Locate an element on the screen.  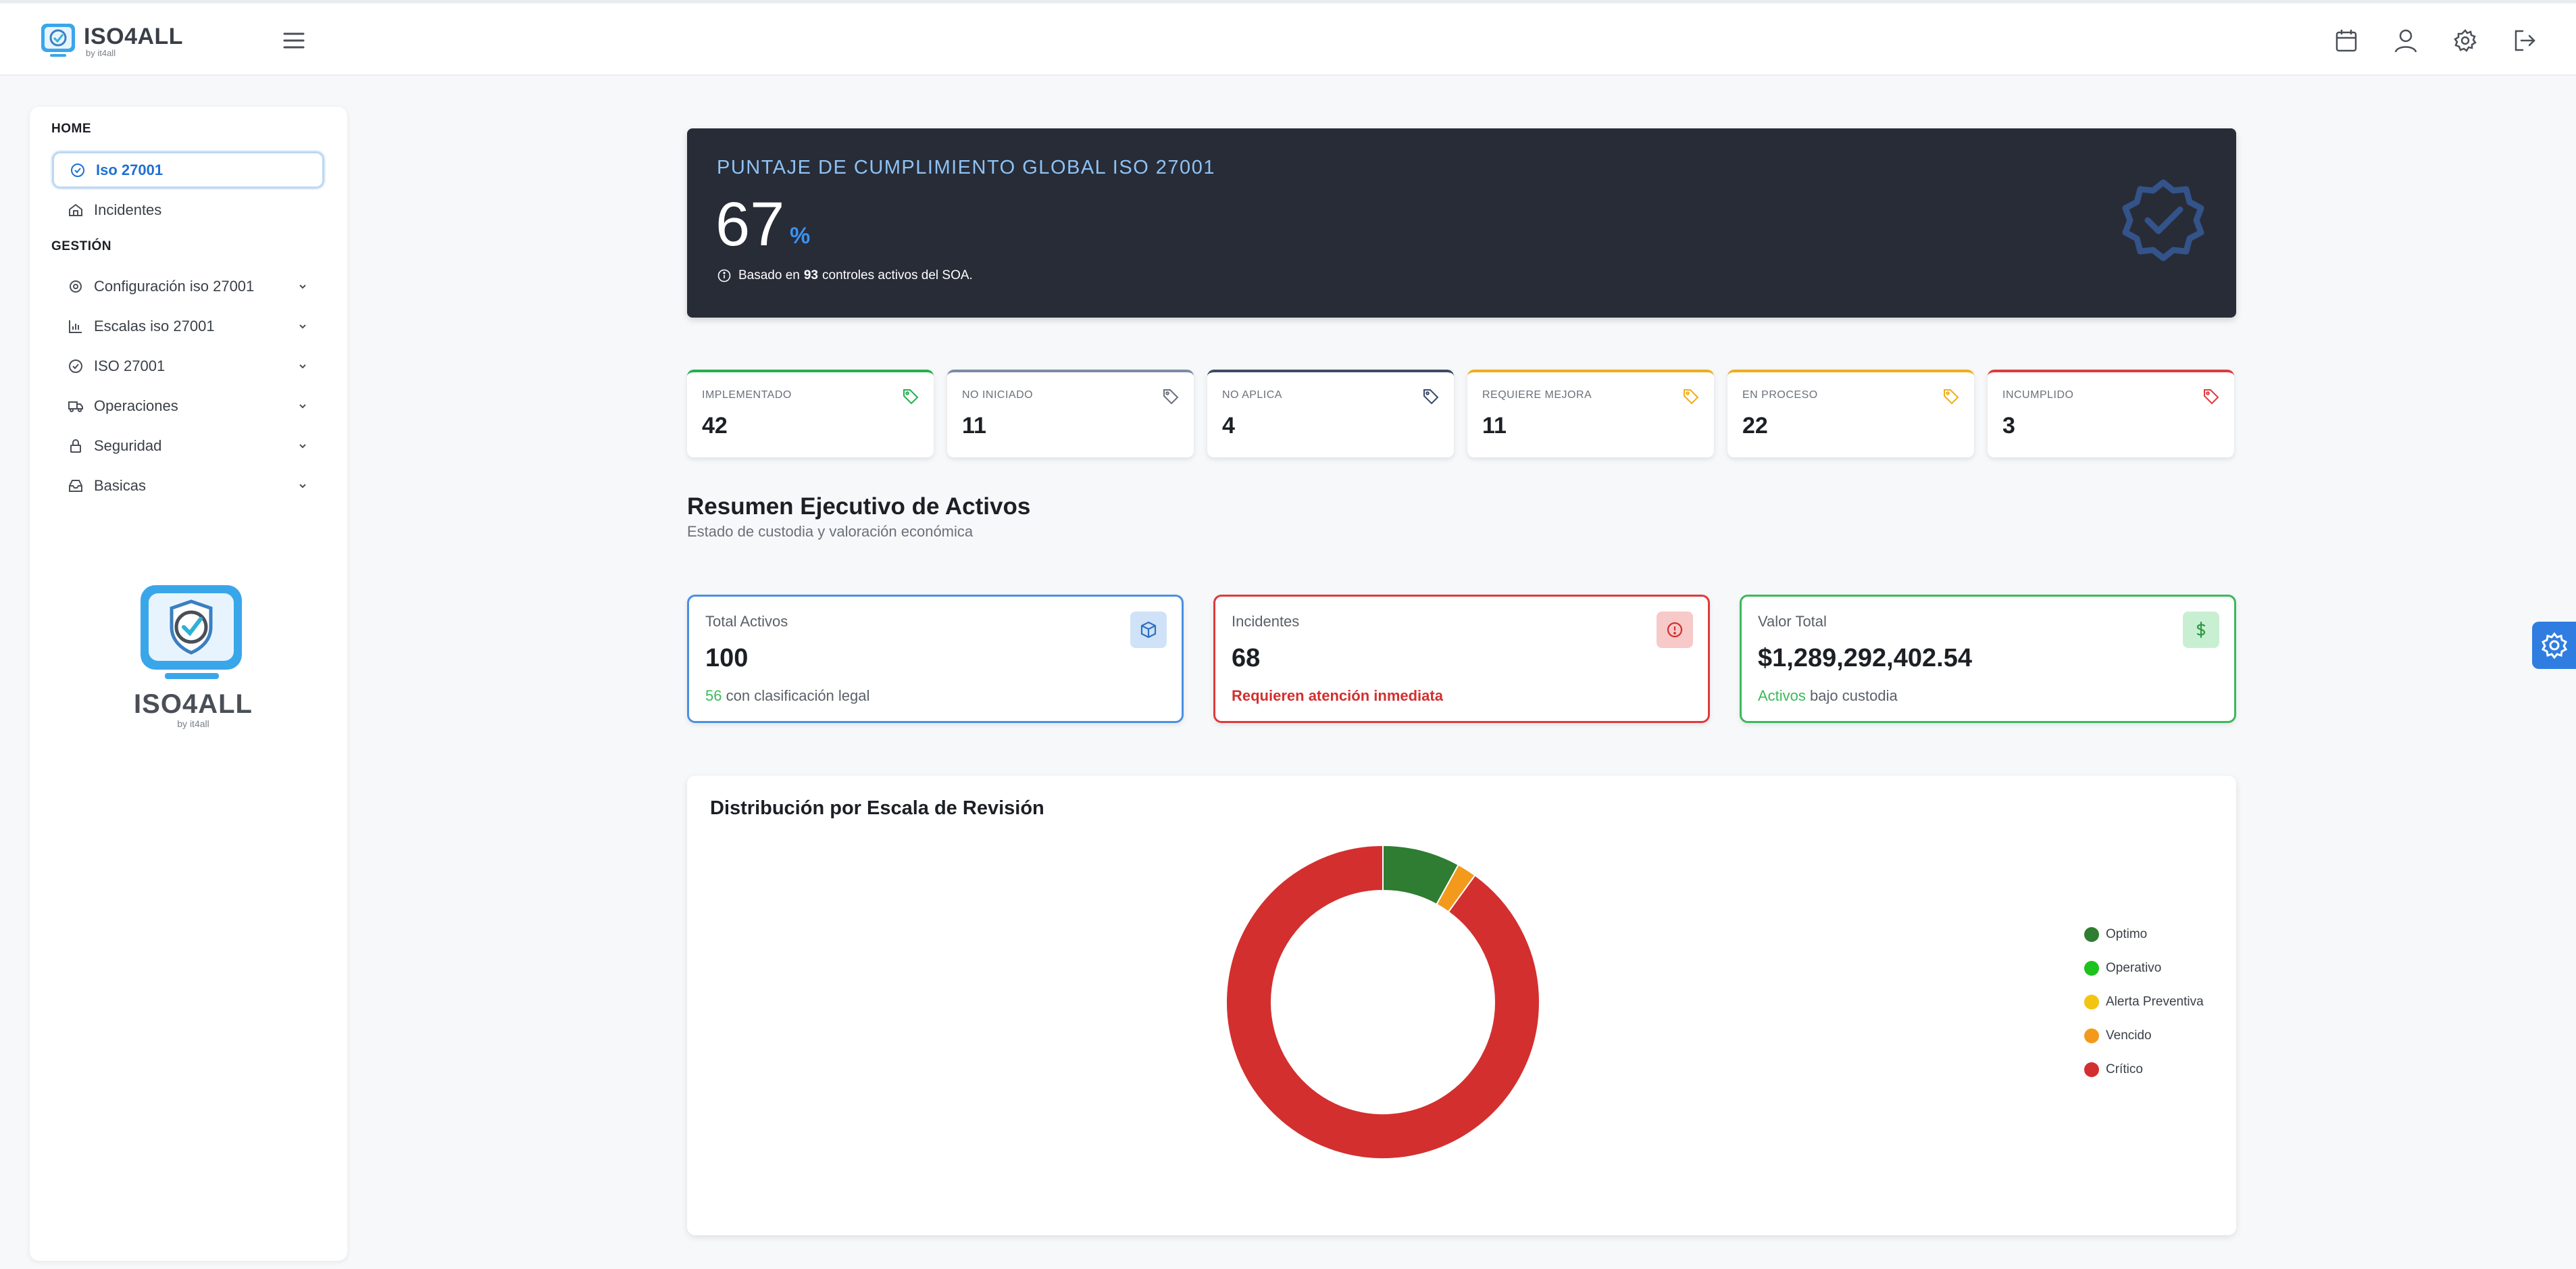
legend-item: Optimo is located at coordinates (2144, 934).